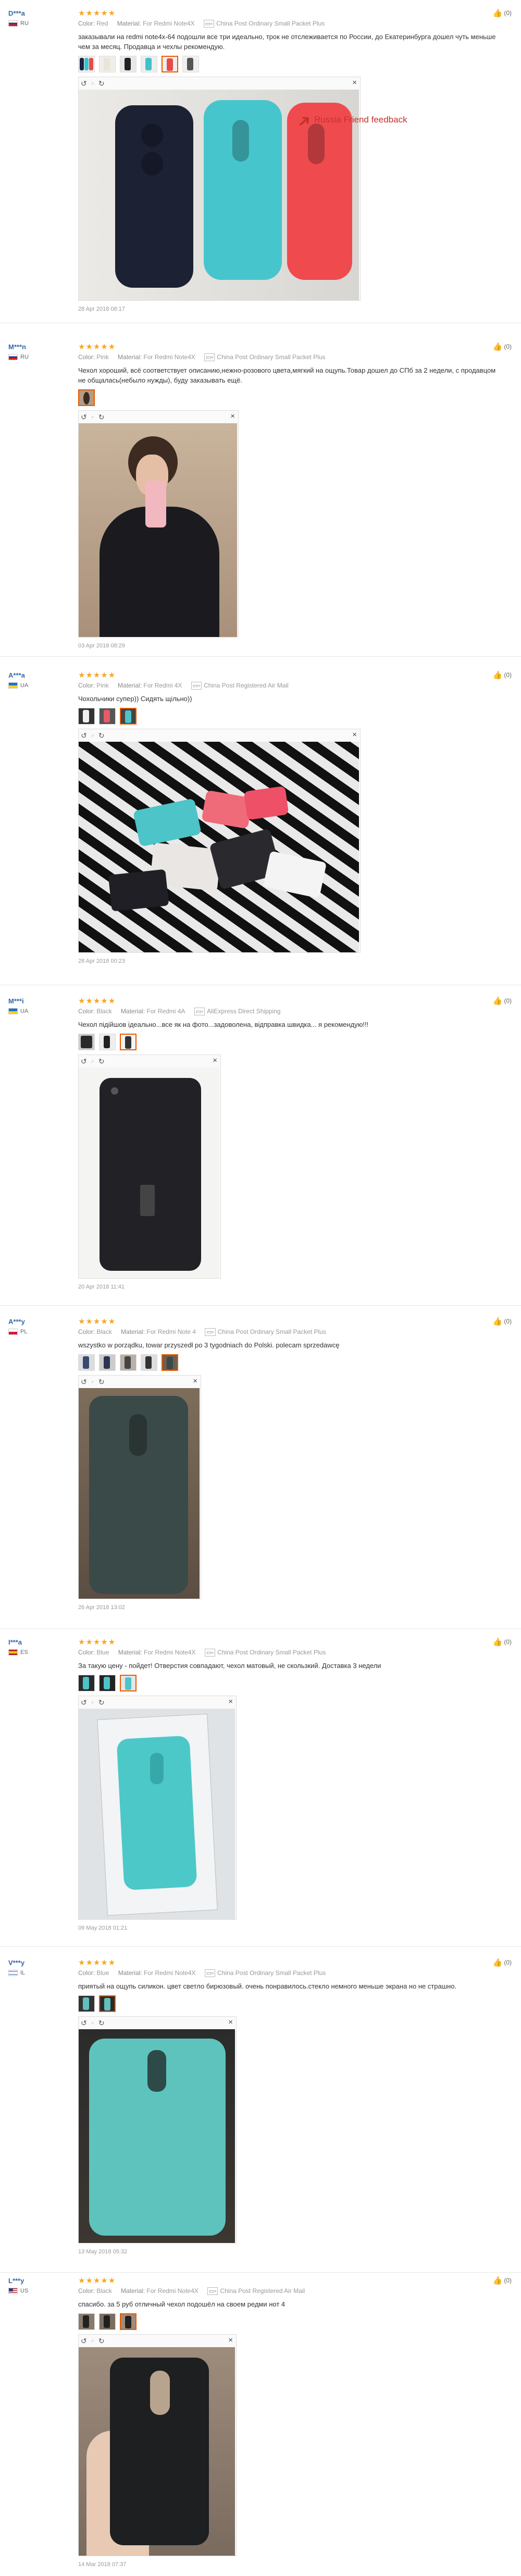 The image size is (521, 2576). Describe the element at coordinates (39, 1001) in the screenshot. I see `user-name: M***i` at that location.